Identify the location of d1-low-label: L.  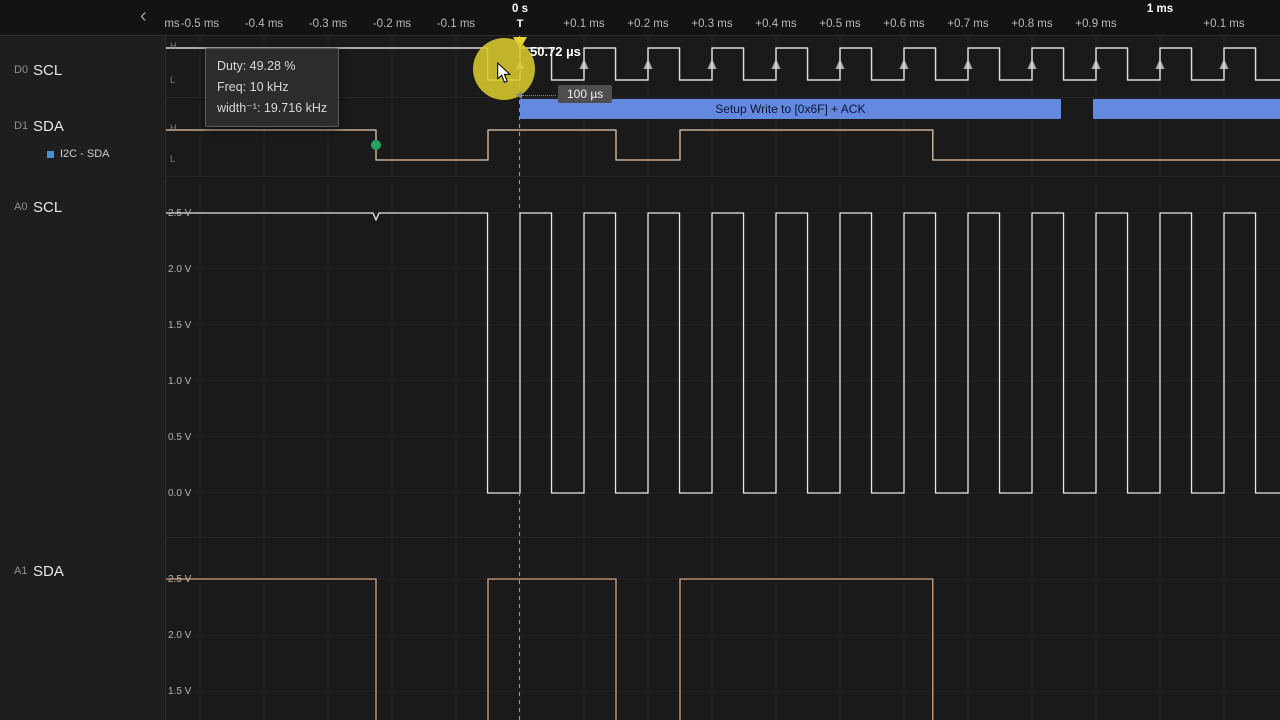
(173, 159).